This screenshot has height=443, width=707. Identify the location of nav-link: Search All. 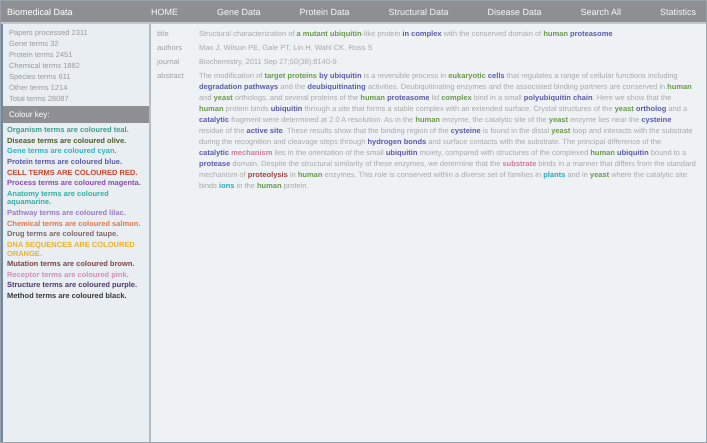
(600, 11).